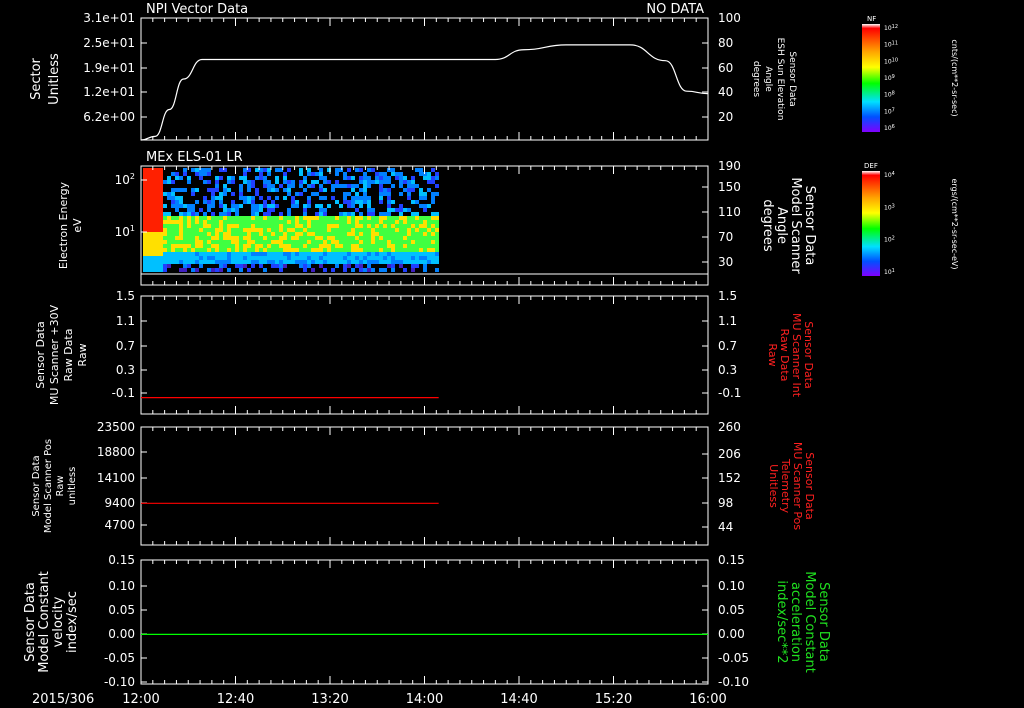 This screenshot has width=1024, height=708. I want to click on colorbar-def-label: DEF, so click(871, 166).